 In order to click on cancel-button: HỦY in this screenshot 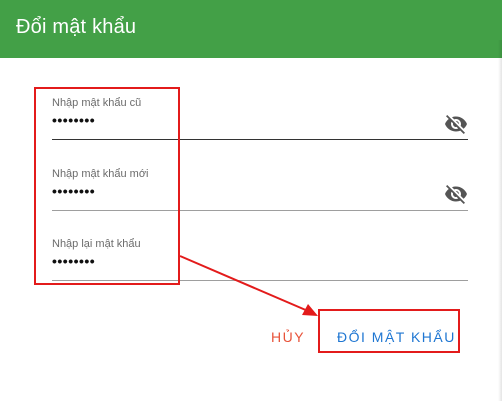, I will do `click(288, 337)`.